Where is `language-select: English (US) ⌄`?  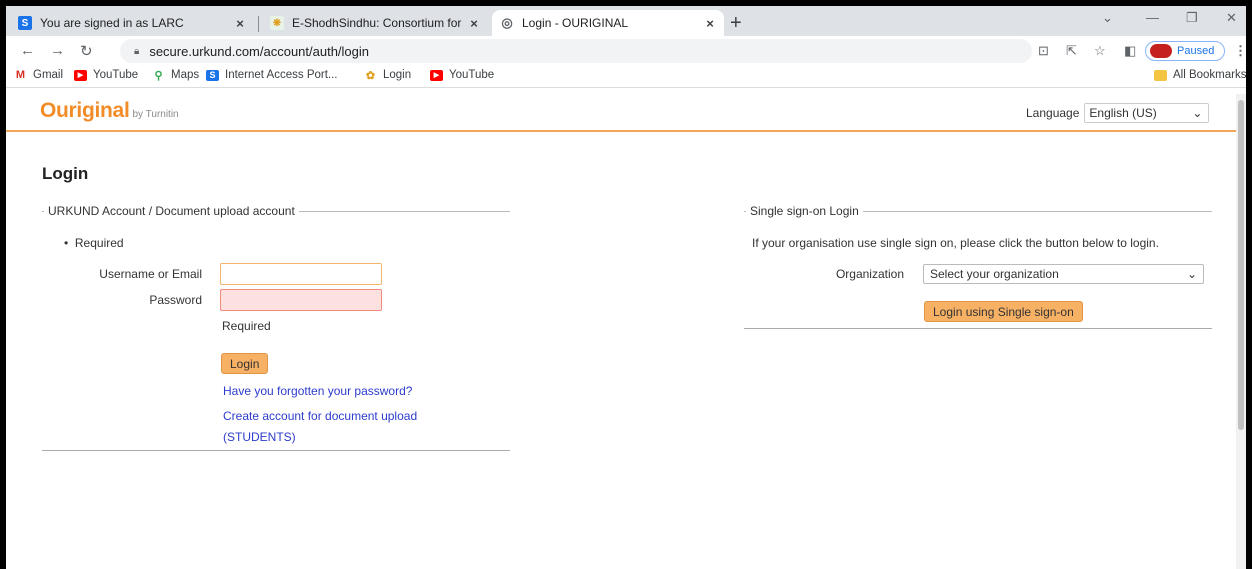 language-select: English (US) ⌄ is located at coordinates (1147, 113).